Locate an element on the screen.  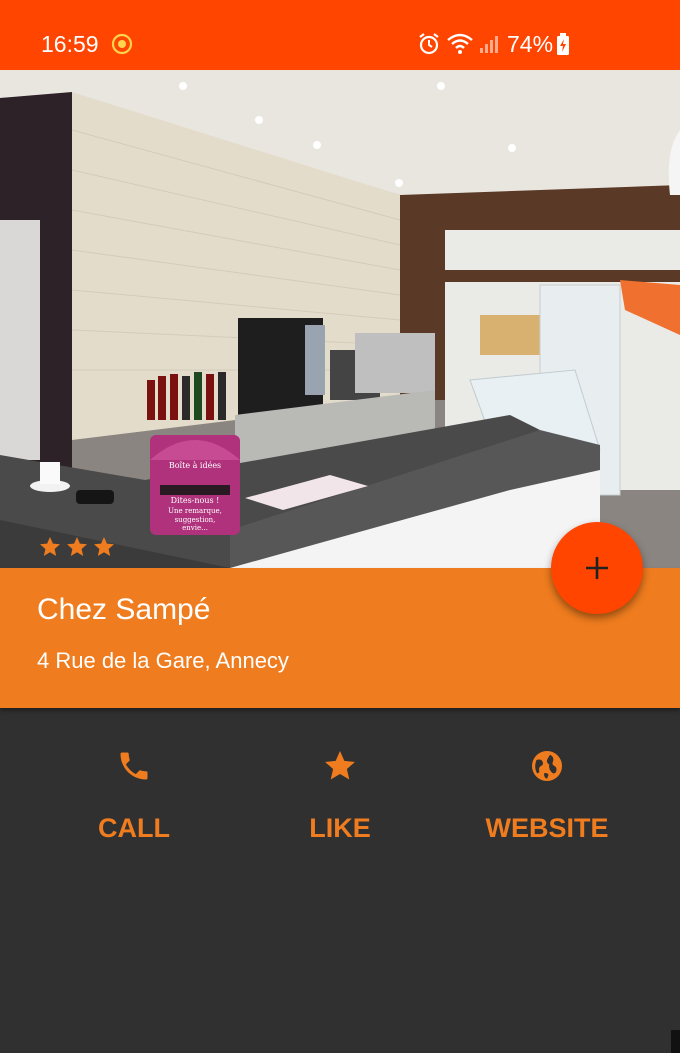
battery-icon is located at coordinates (563, 44).